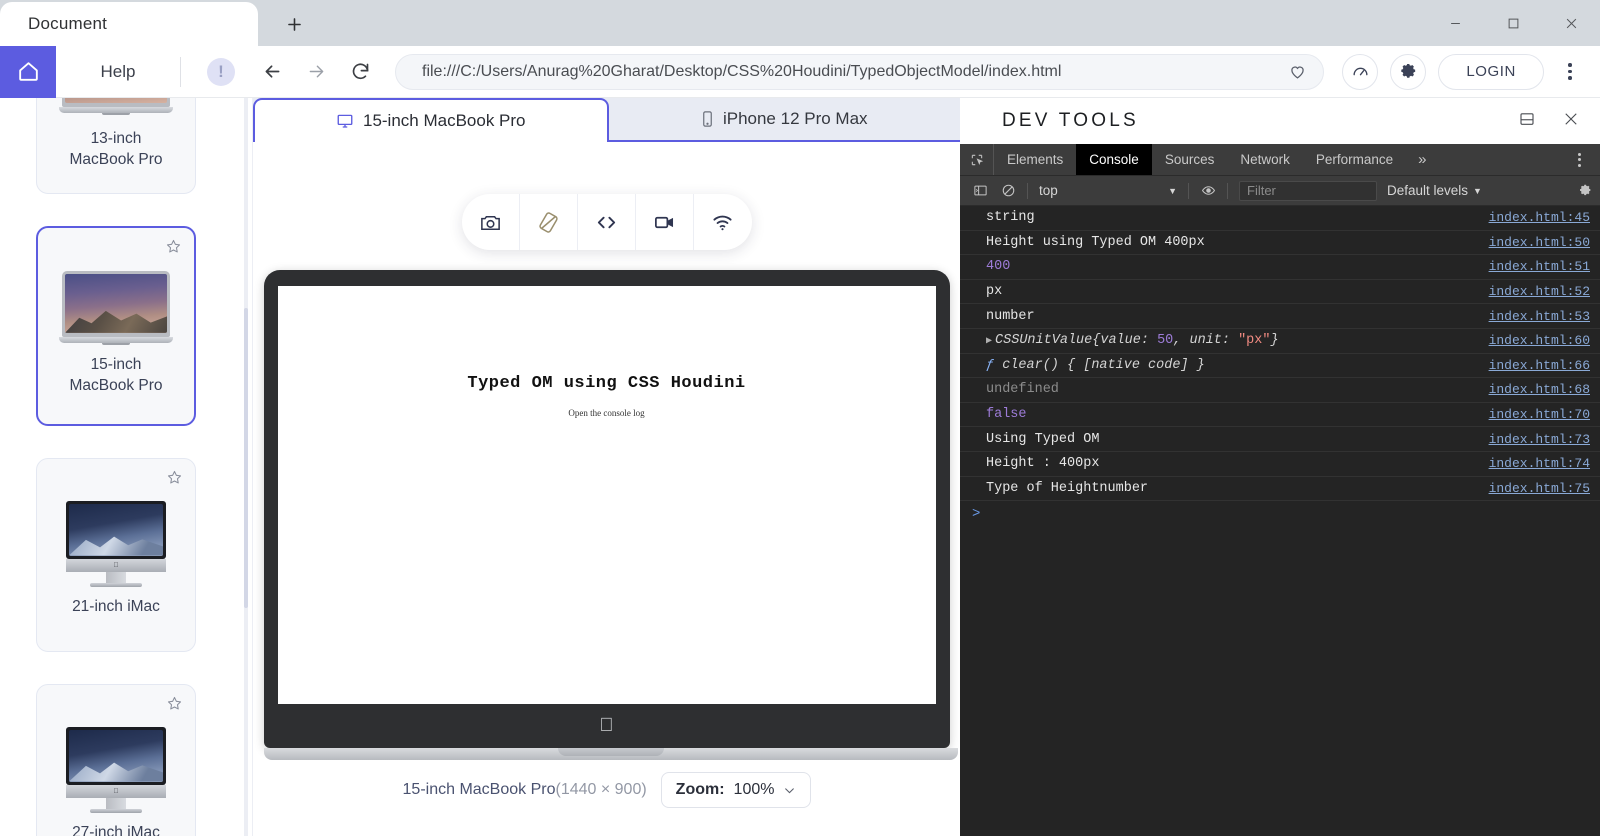 This screenshot has width=1600, height=836. I want to click on console-row: string index.html:45, so click(1280, 218).